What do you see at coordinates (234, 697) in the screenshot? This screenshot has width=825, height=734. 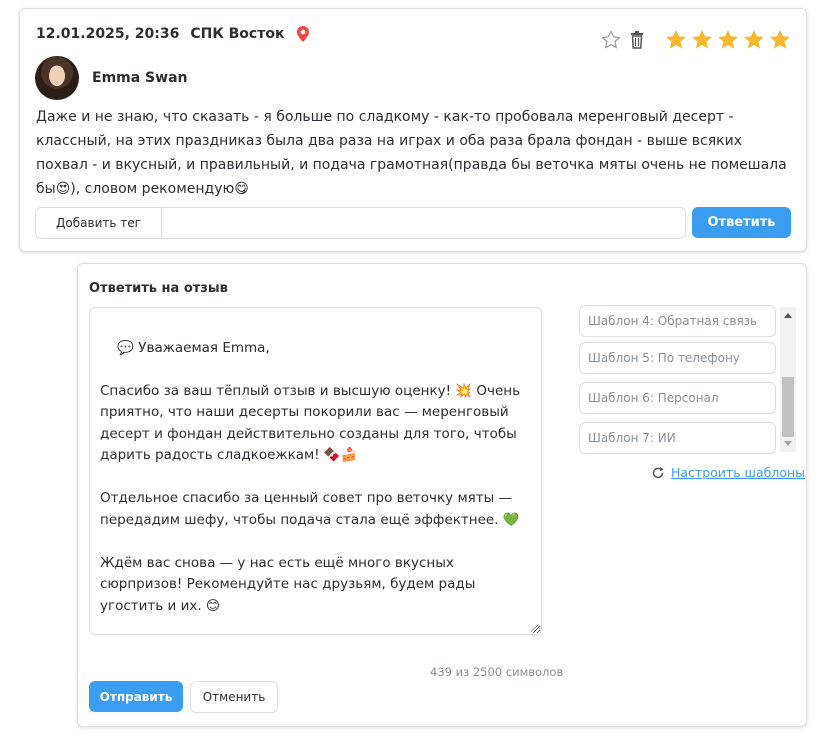 I see `cancel-button: Отменить` at bounding box center [234, 697].